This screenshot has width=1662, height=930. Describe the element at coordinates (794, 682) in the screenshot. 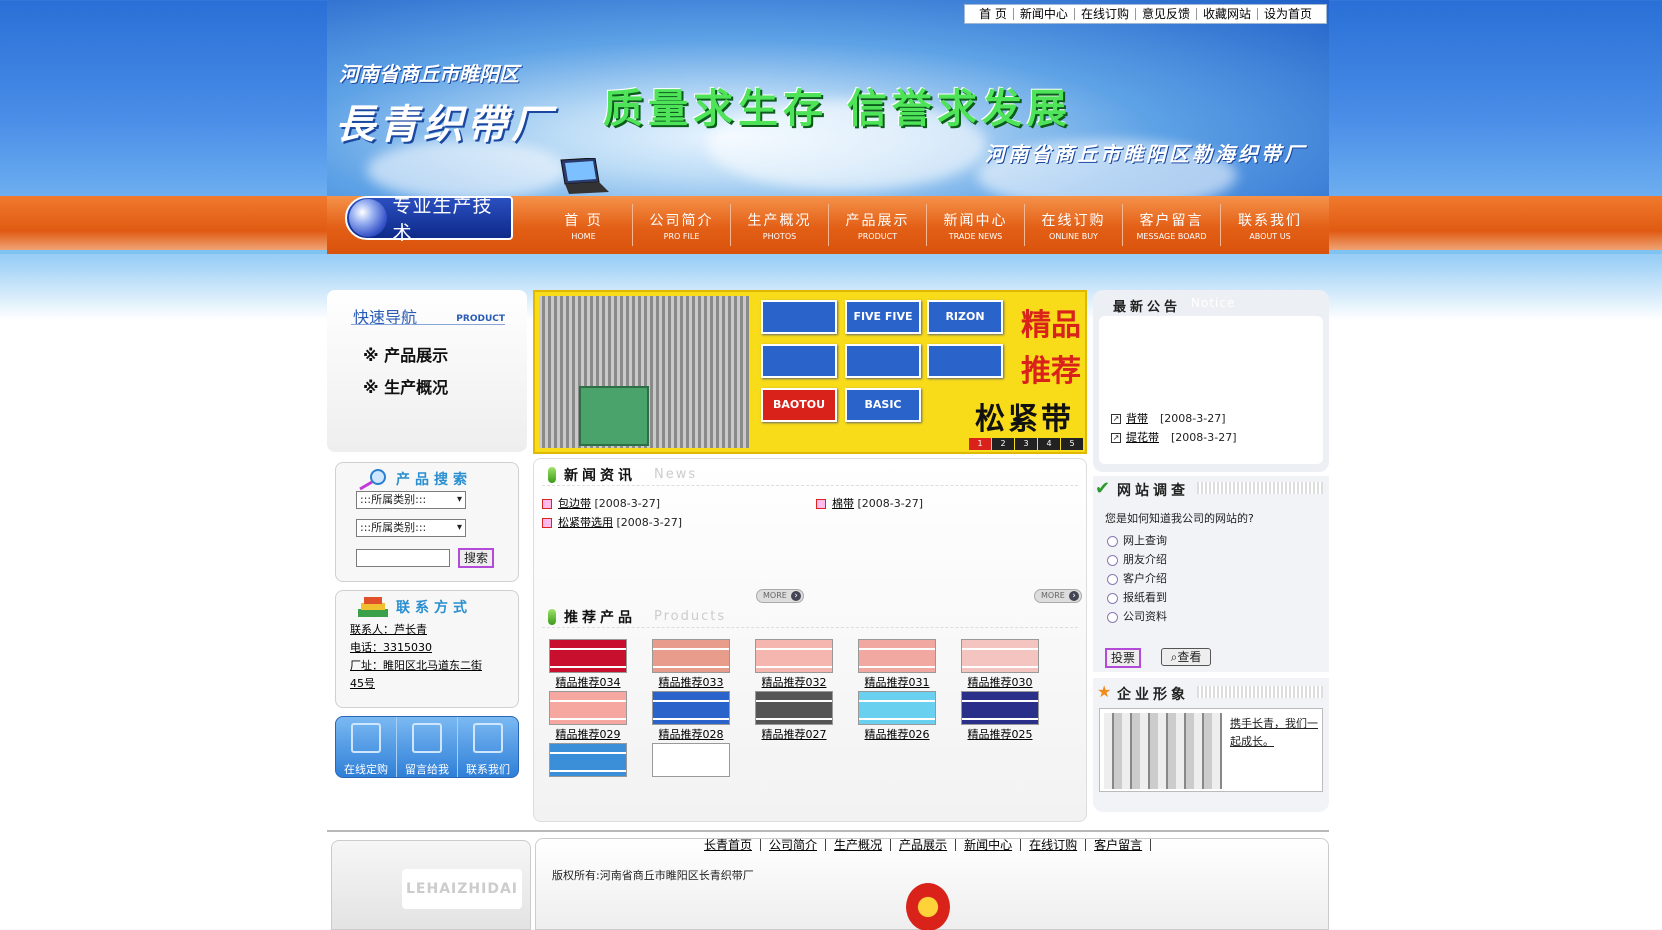

I see `product-label: 精品推荐032` at that location.